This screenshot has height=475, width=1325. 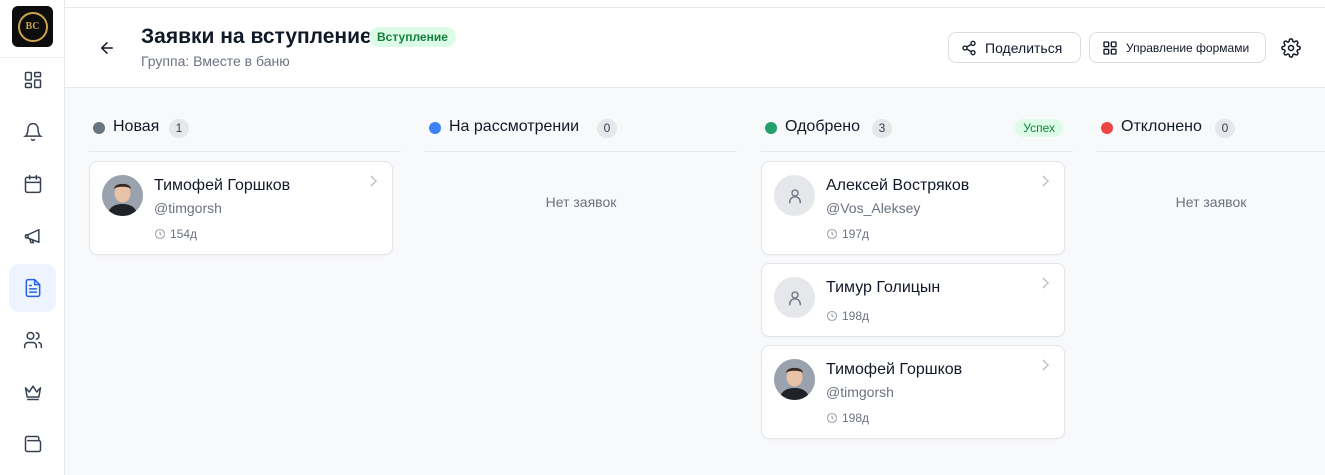 I want to click on column-header: На рассмотрении 0, so click(x=581, y=130).